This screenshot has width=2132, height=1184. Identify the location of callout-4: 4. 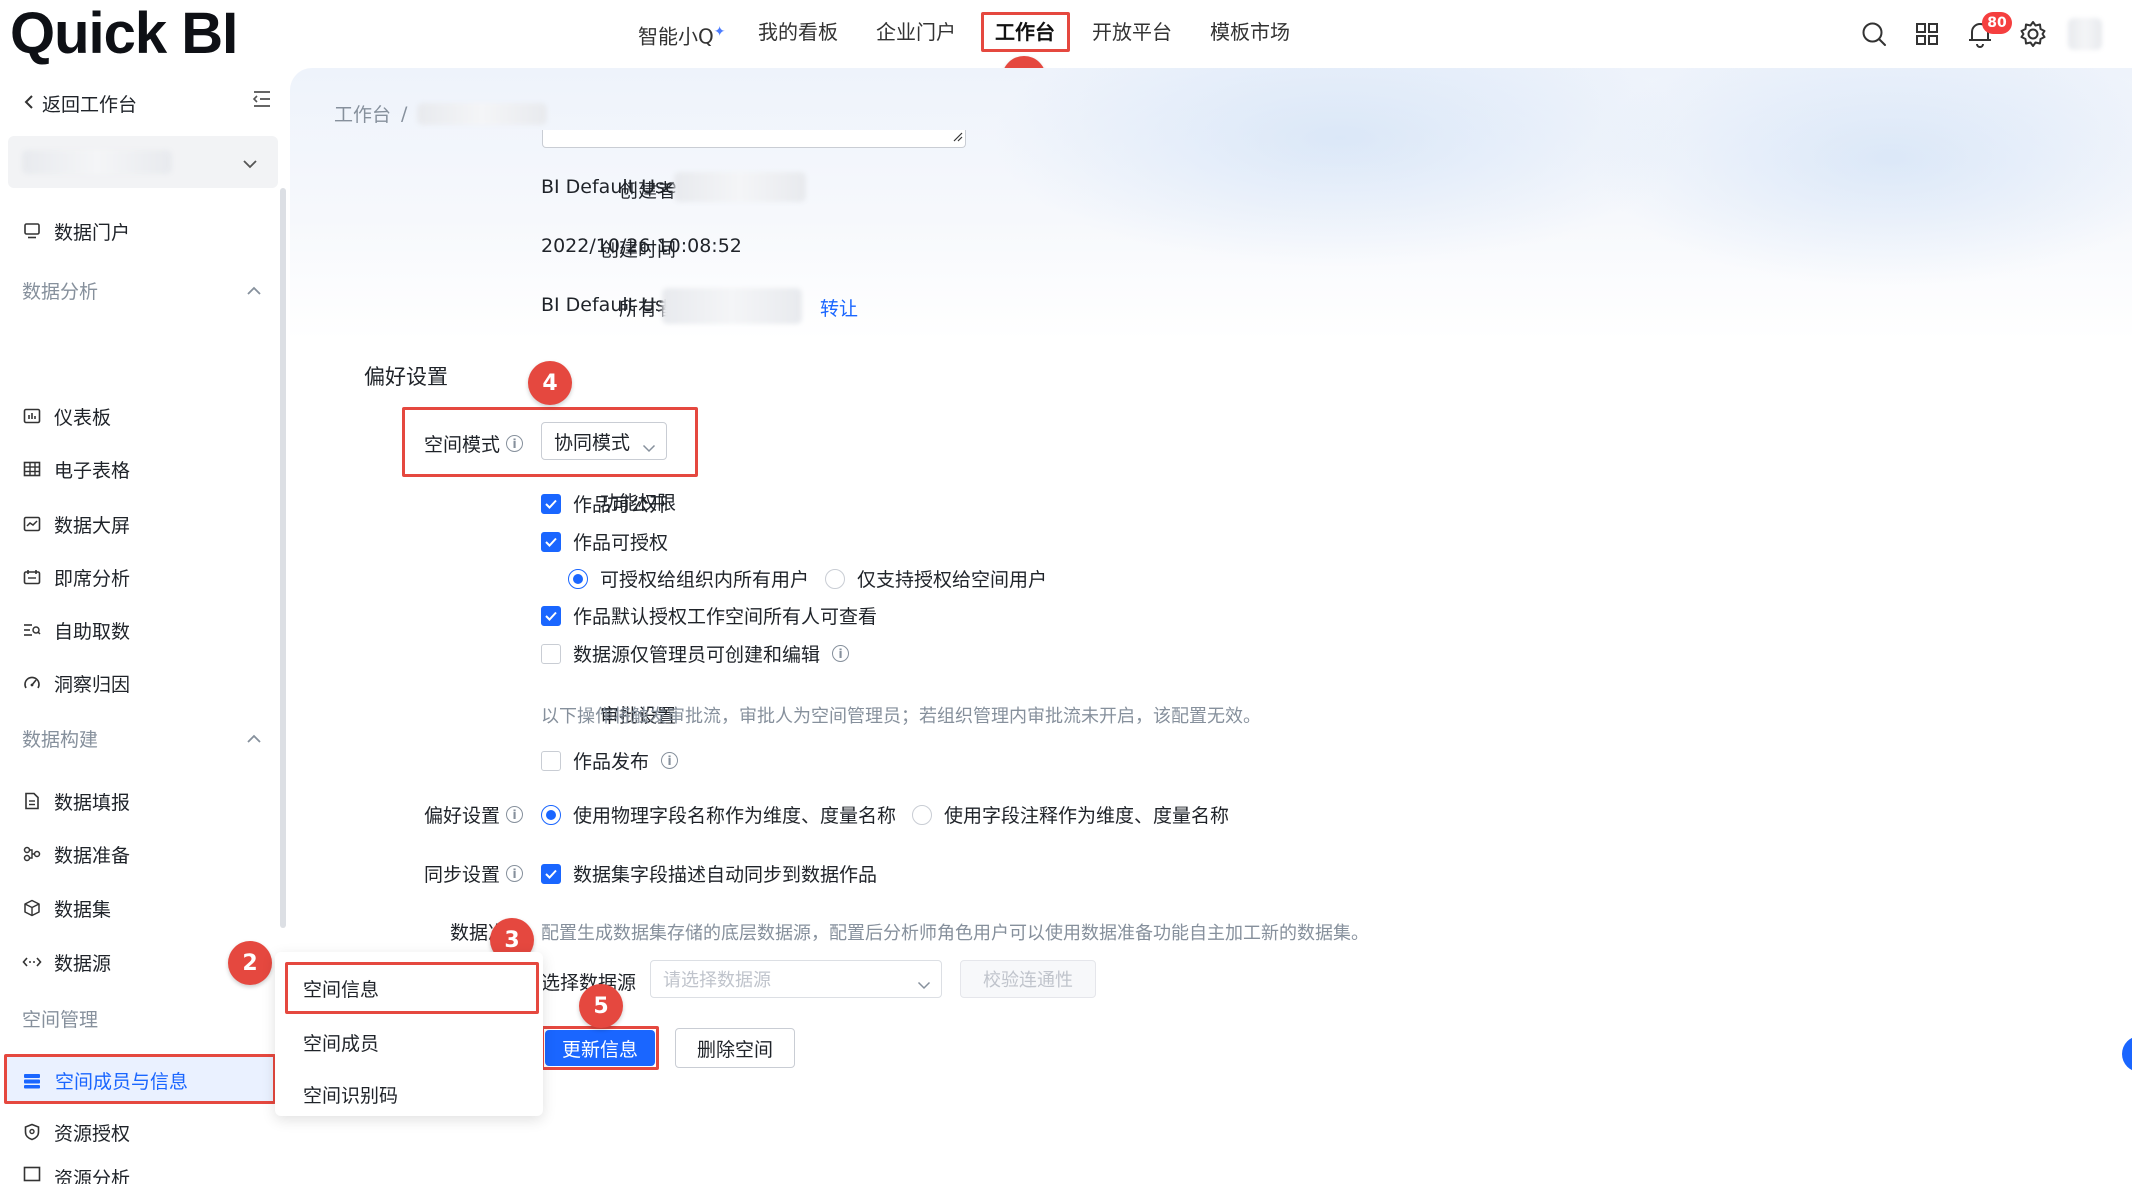
(550, 383).